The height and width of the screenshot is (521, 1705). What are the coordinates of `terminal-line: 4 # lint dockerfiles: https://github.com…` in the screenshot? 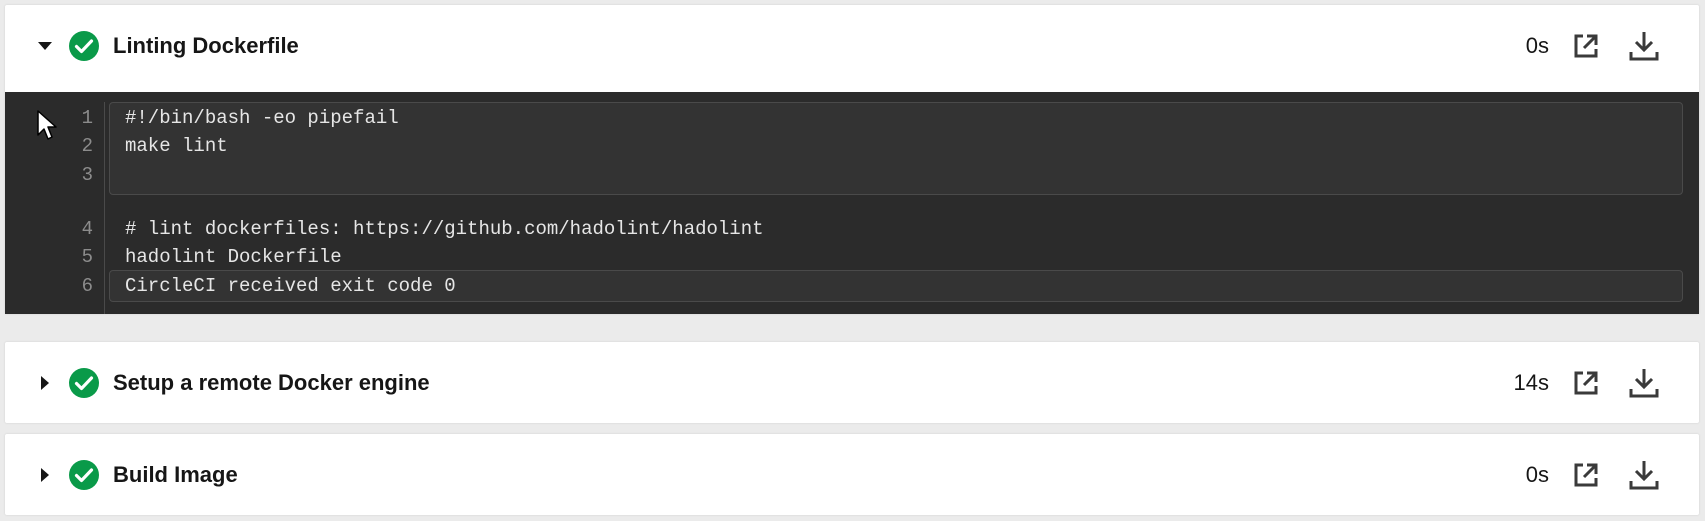 It's located at (852, 229).